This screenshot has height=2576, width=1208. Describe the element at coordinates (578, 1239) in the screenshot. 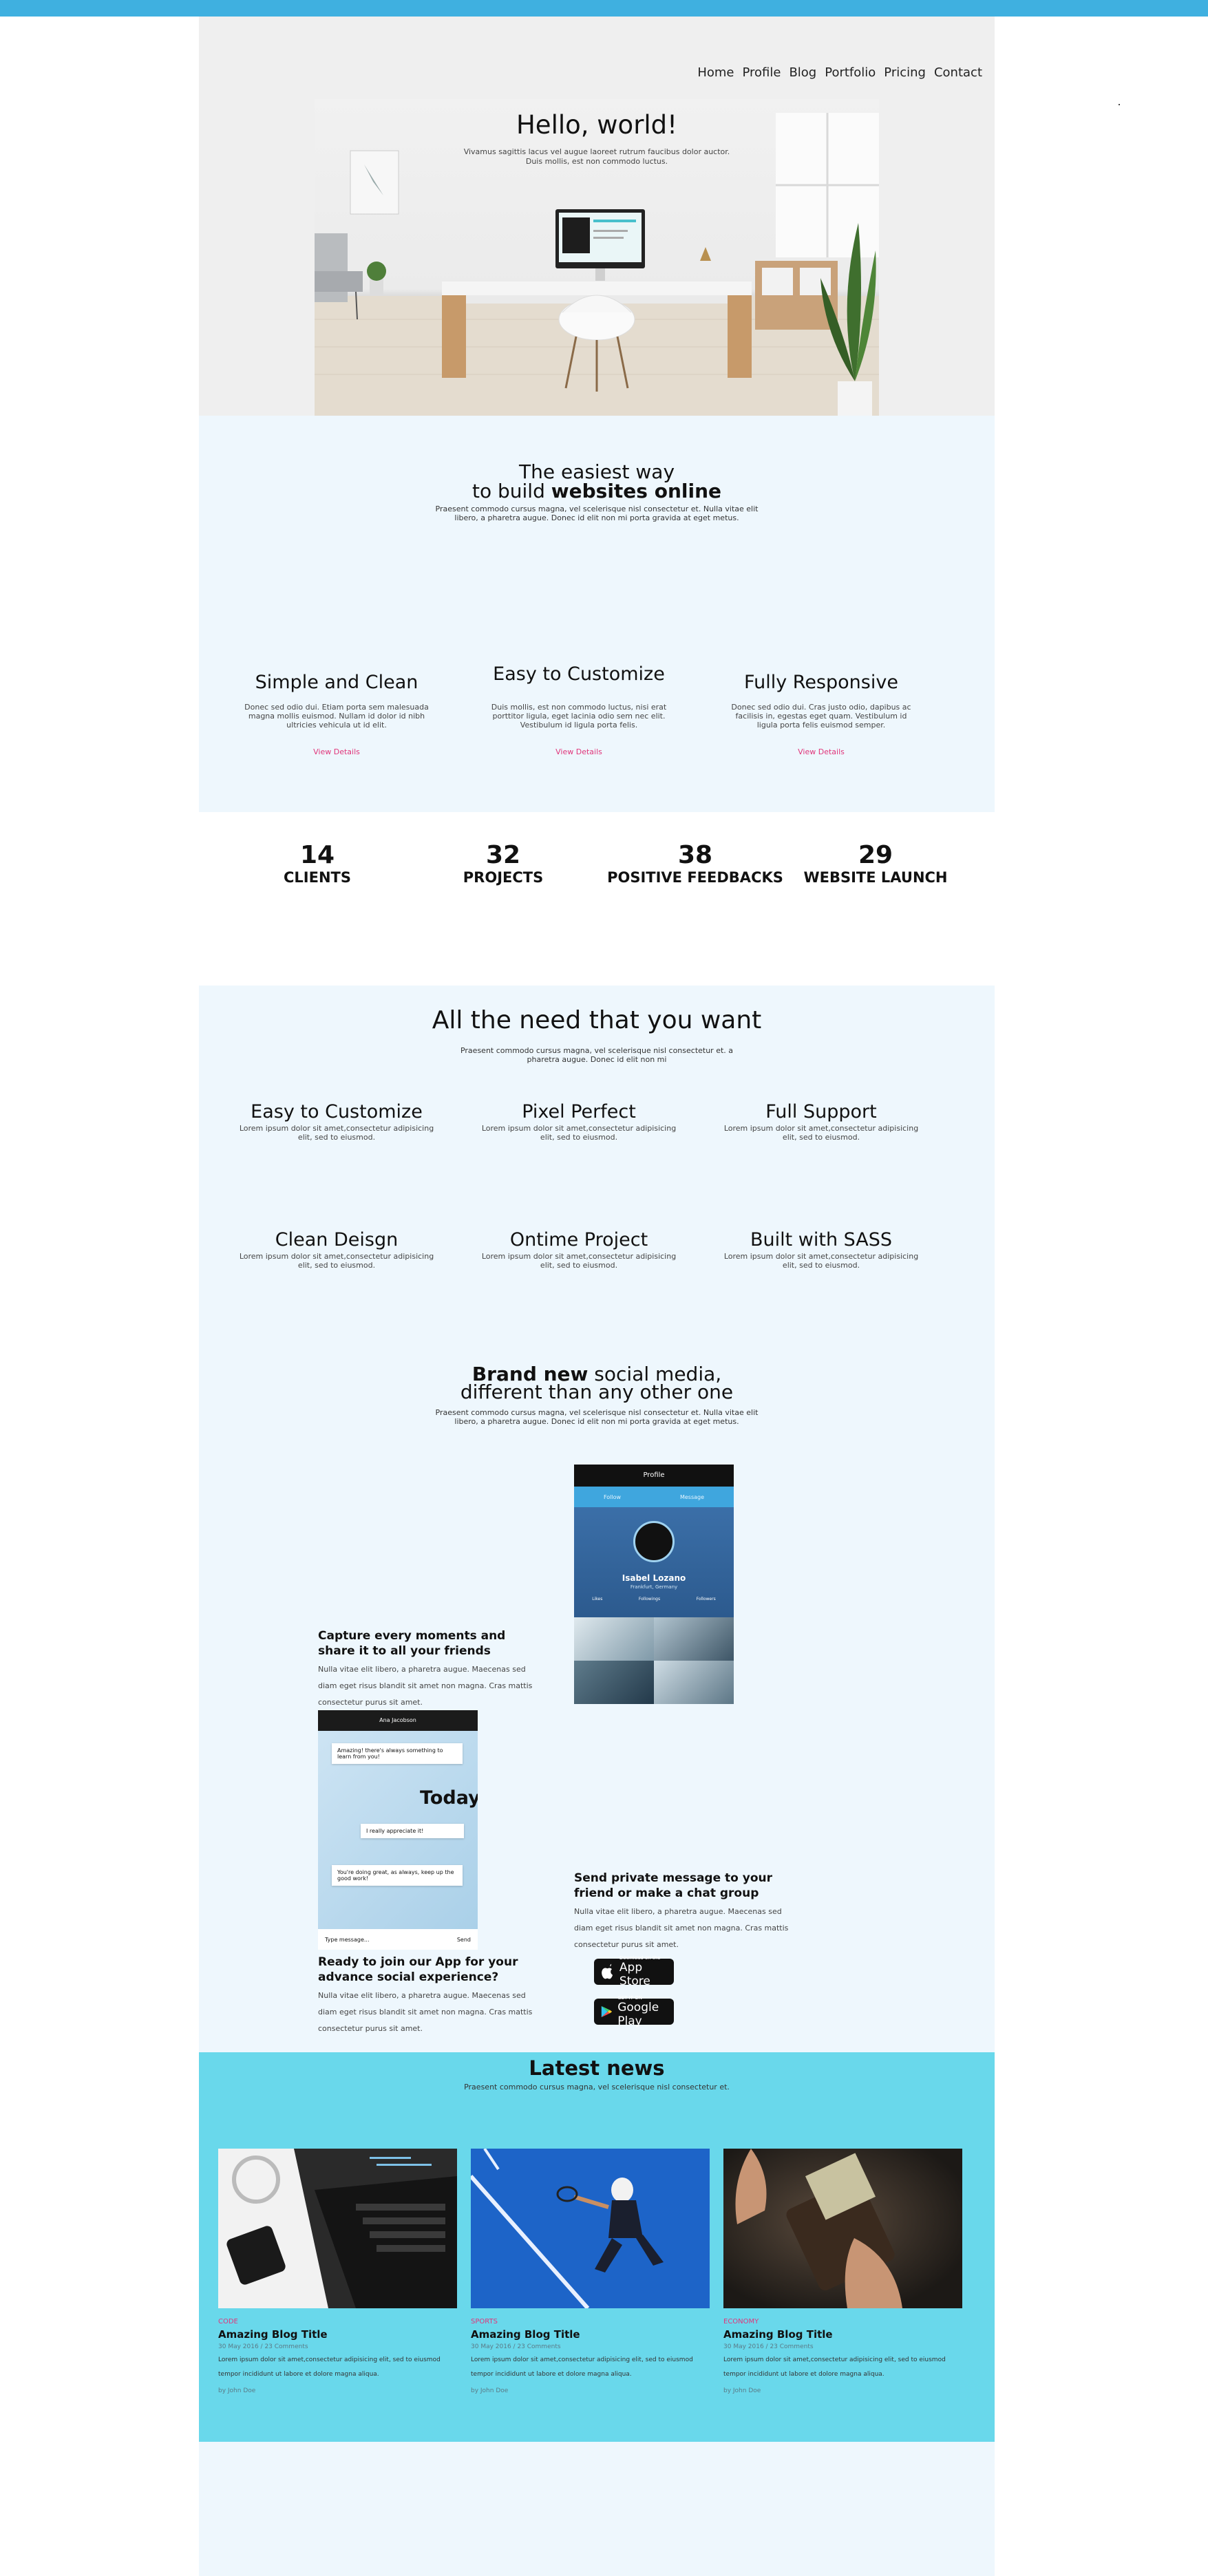

I see `need-item-title: Ontime Project` at that location.